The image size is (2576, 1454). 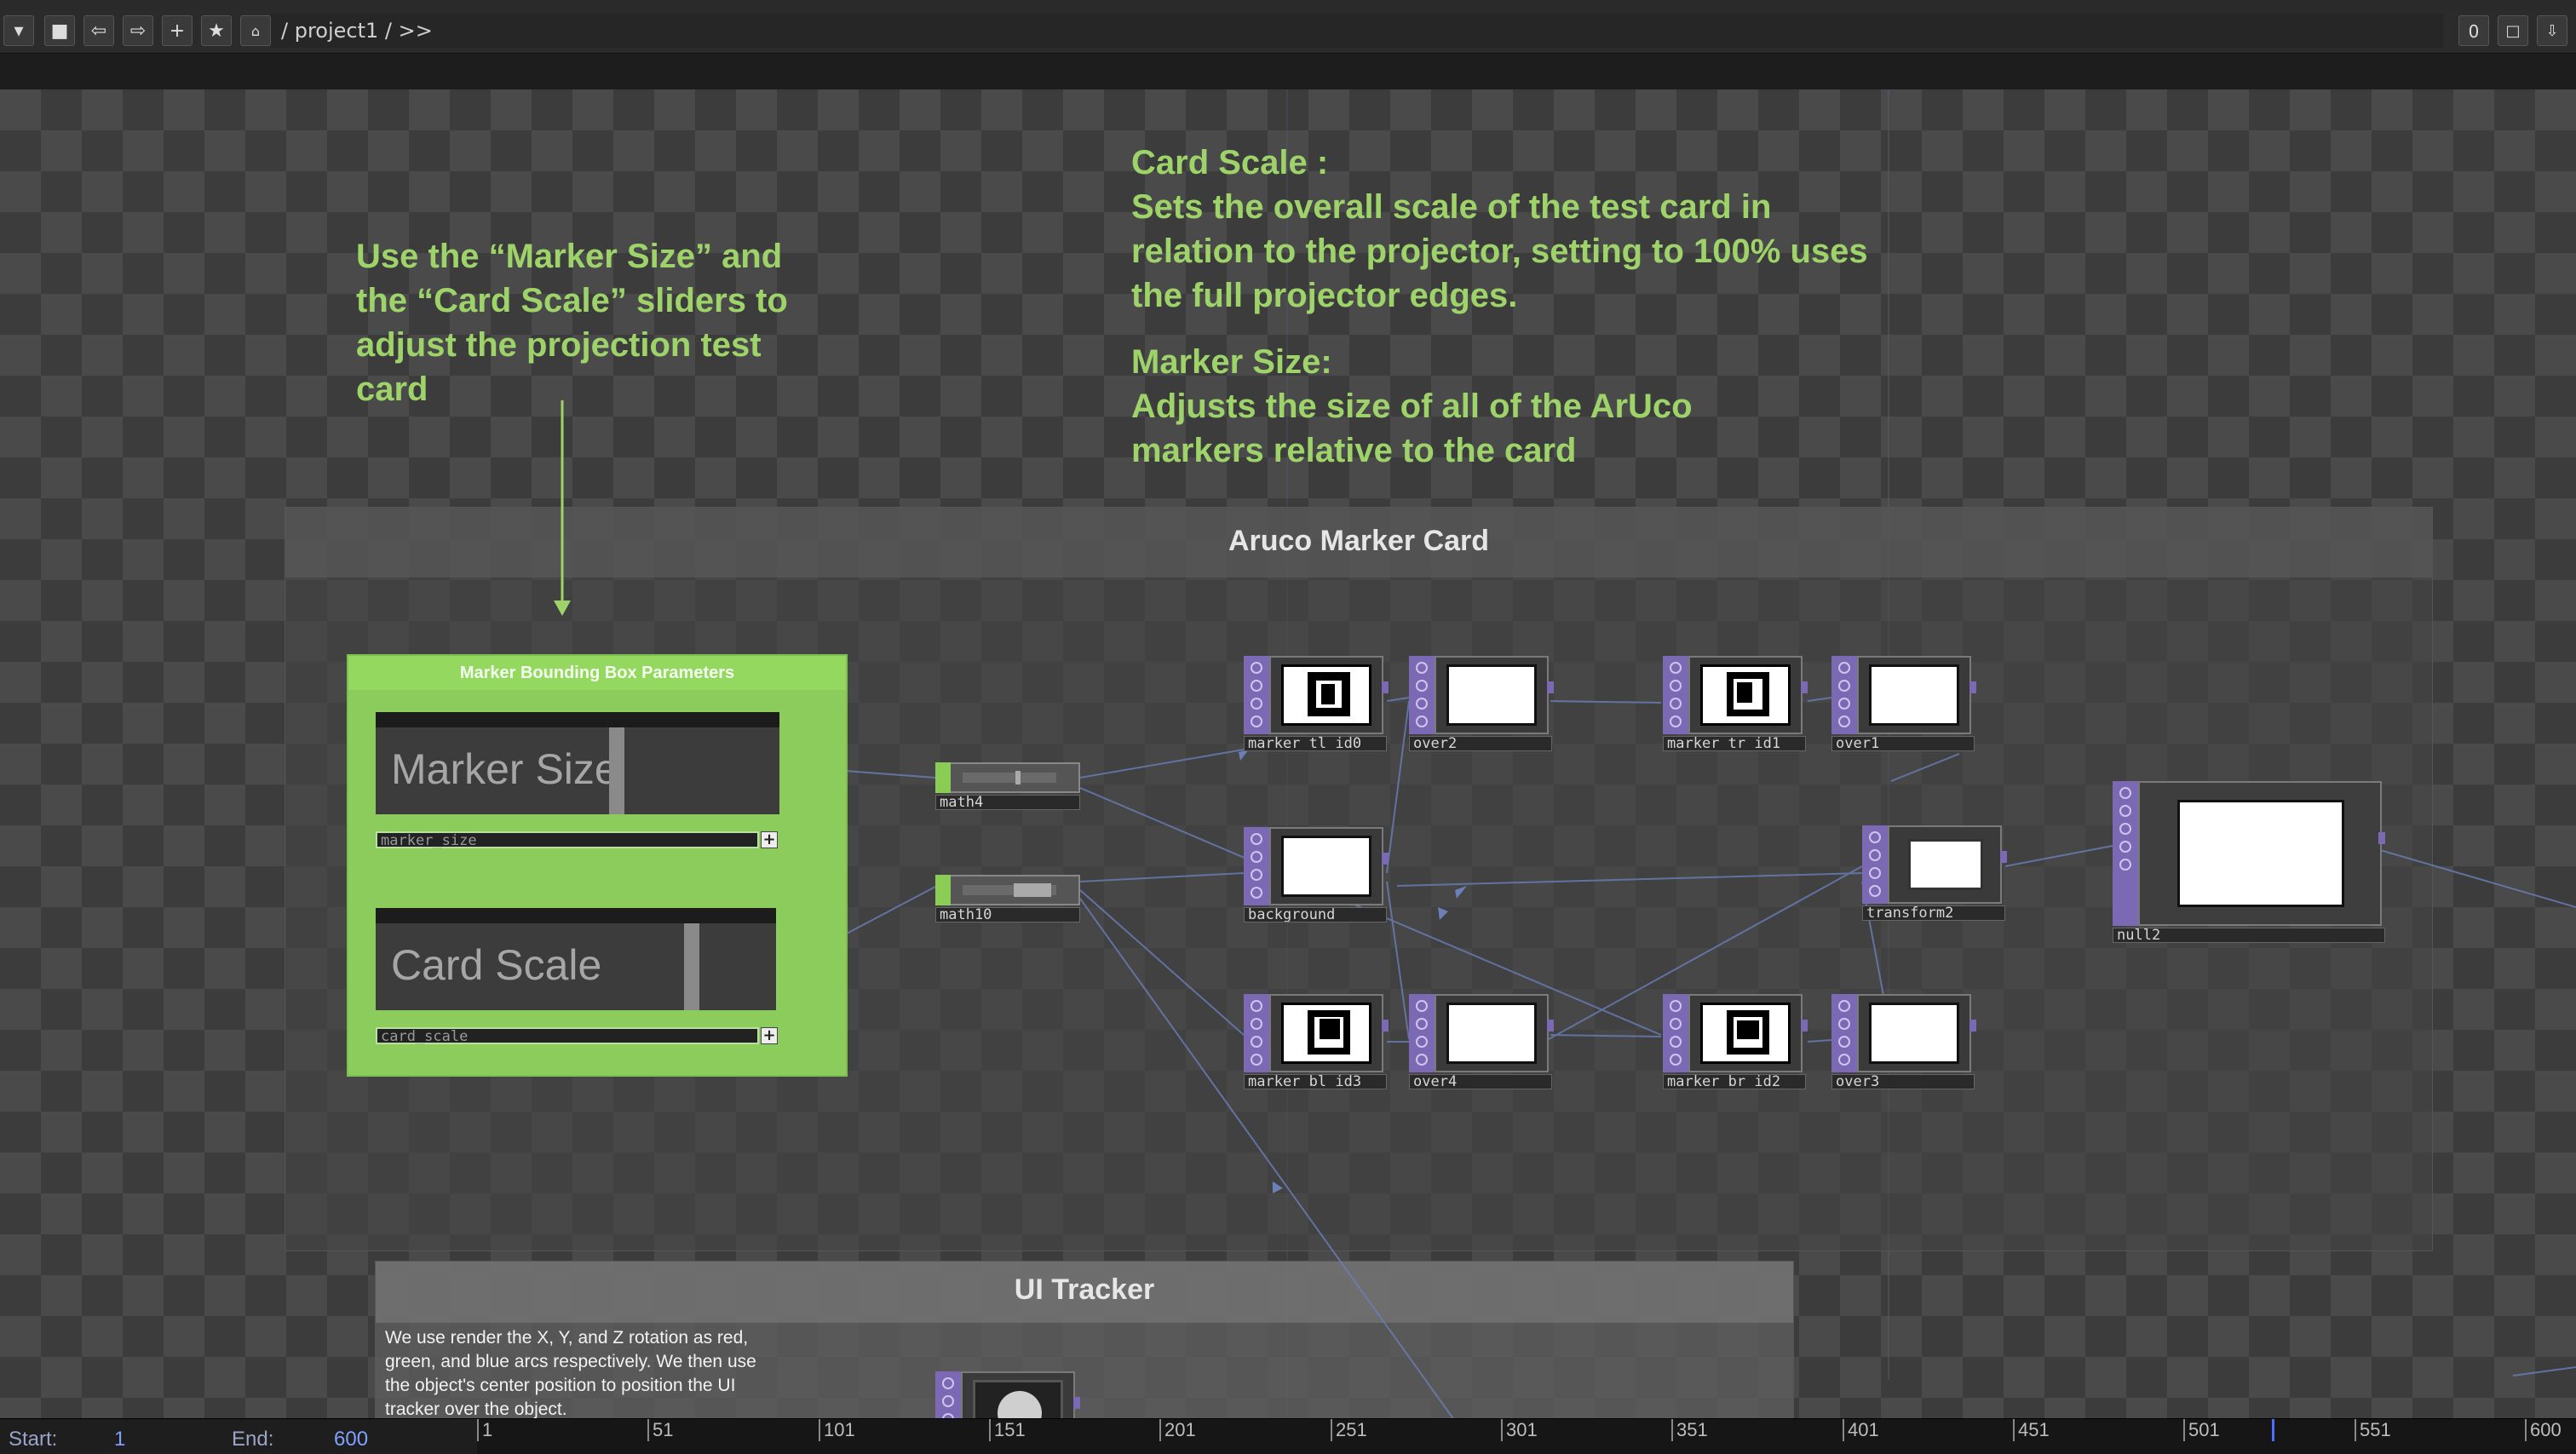 What do you see at coordinates (568, 1036) in the screenshot?
I see `op-name-strip: card_scale` at bounding box center [568, 1036].